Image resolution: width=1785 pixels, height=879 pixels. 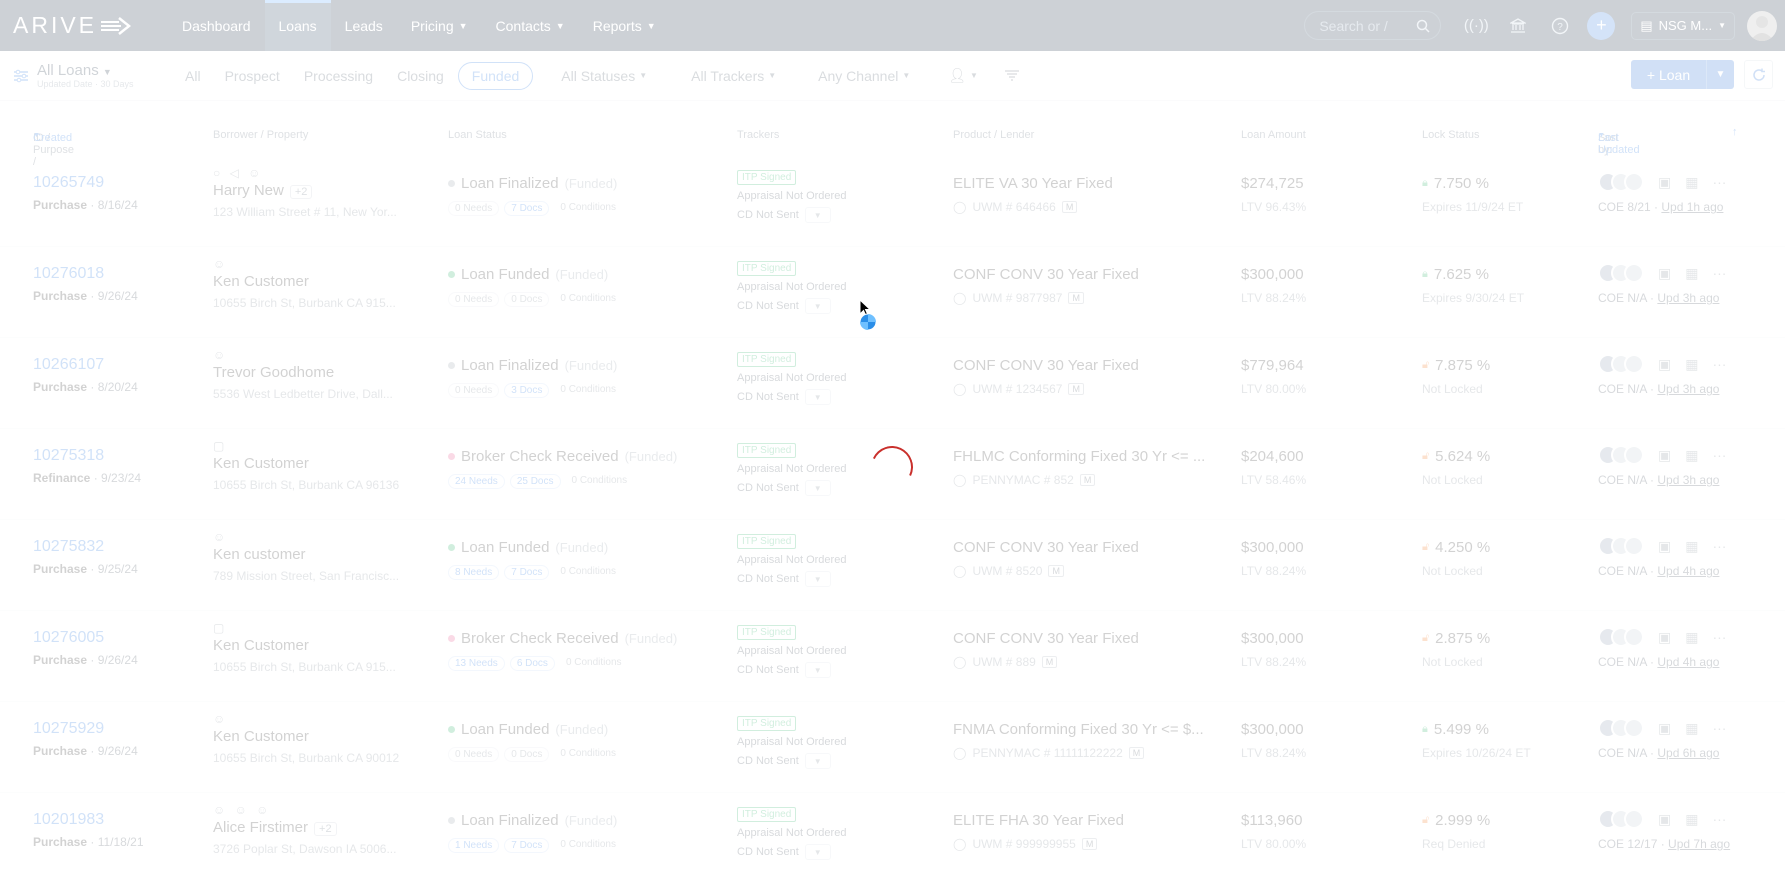 I want to click on loan-id-link: 10276018, so click(x=85, y=274).